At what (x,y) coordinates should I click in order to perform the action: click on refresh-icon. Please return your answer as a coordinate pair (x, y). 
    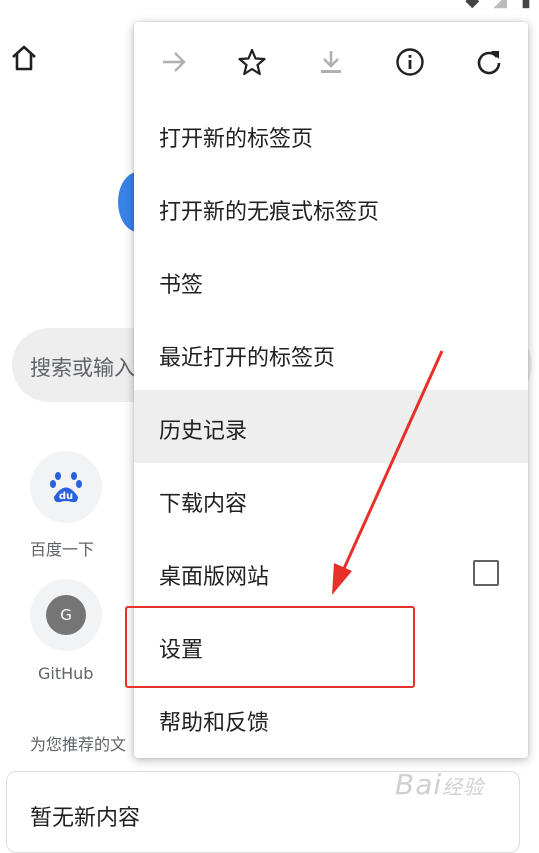
    Looking at the image, I should click on (489, 63).